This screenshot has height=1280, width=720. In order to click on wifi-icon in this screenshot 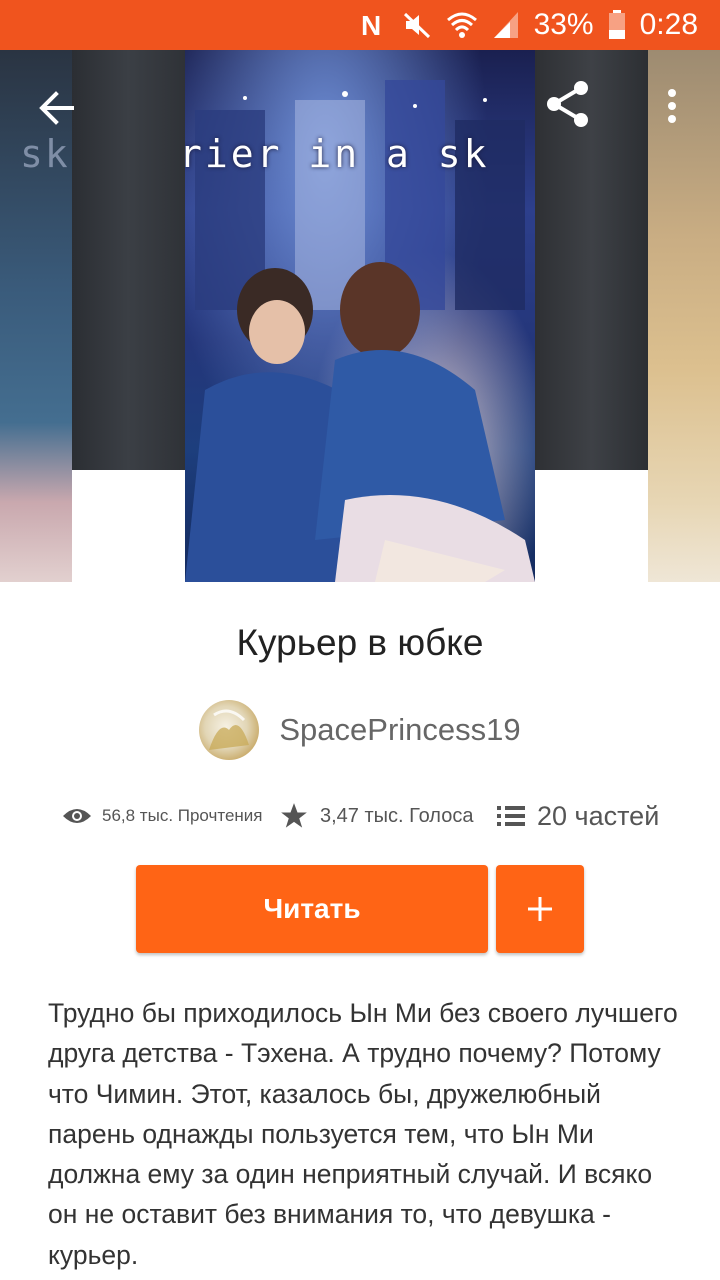, I will do `click(462, 25)`.